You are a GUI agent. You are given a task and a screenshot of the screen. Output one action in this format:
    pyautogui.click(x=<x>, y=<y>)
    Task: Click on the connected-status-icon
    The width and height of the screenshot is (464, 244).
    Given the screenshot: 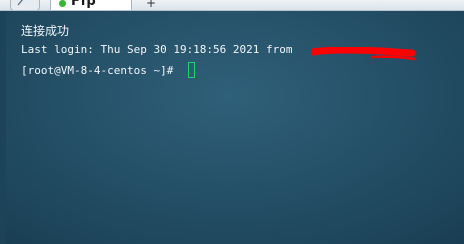 What is the action you would take?
    pyautogui.click(x=62, y=3)
    